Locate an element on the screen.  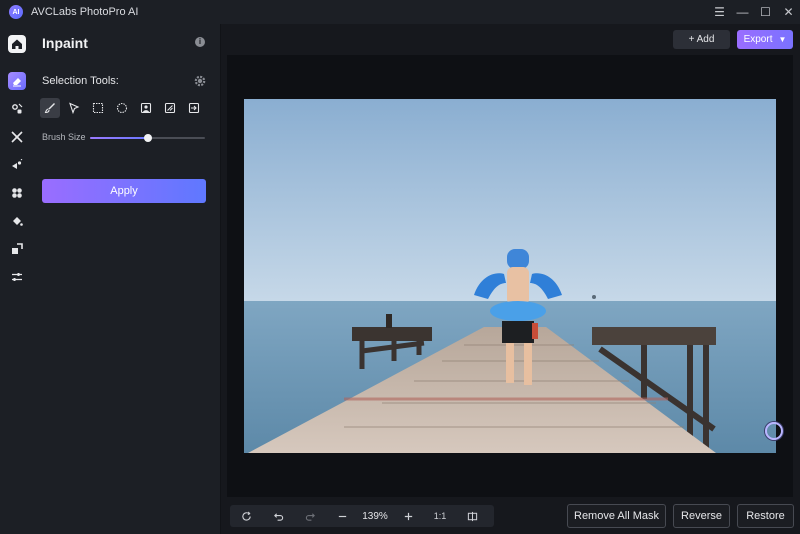
adjust-tool-button is located at coordinates (17, 277).